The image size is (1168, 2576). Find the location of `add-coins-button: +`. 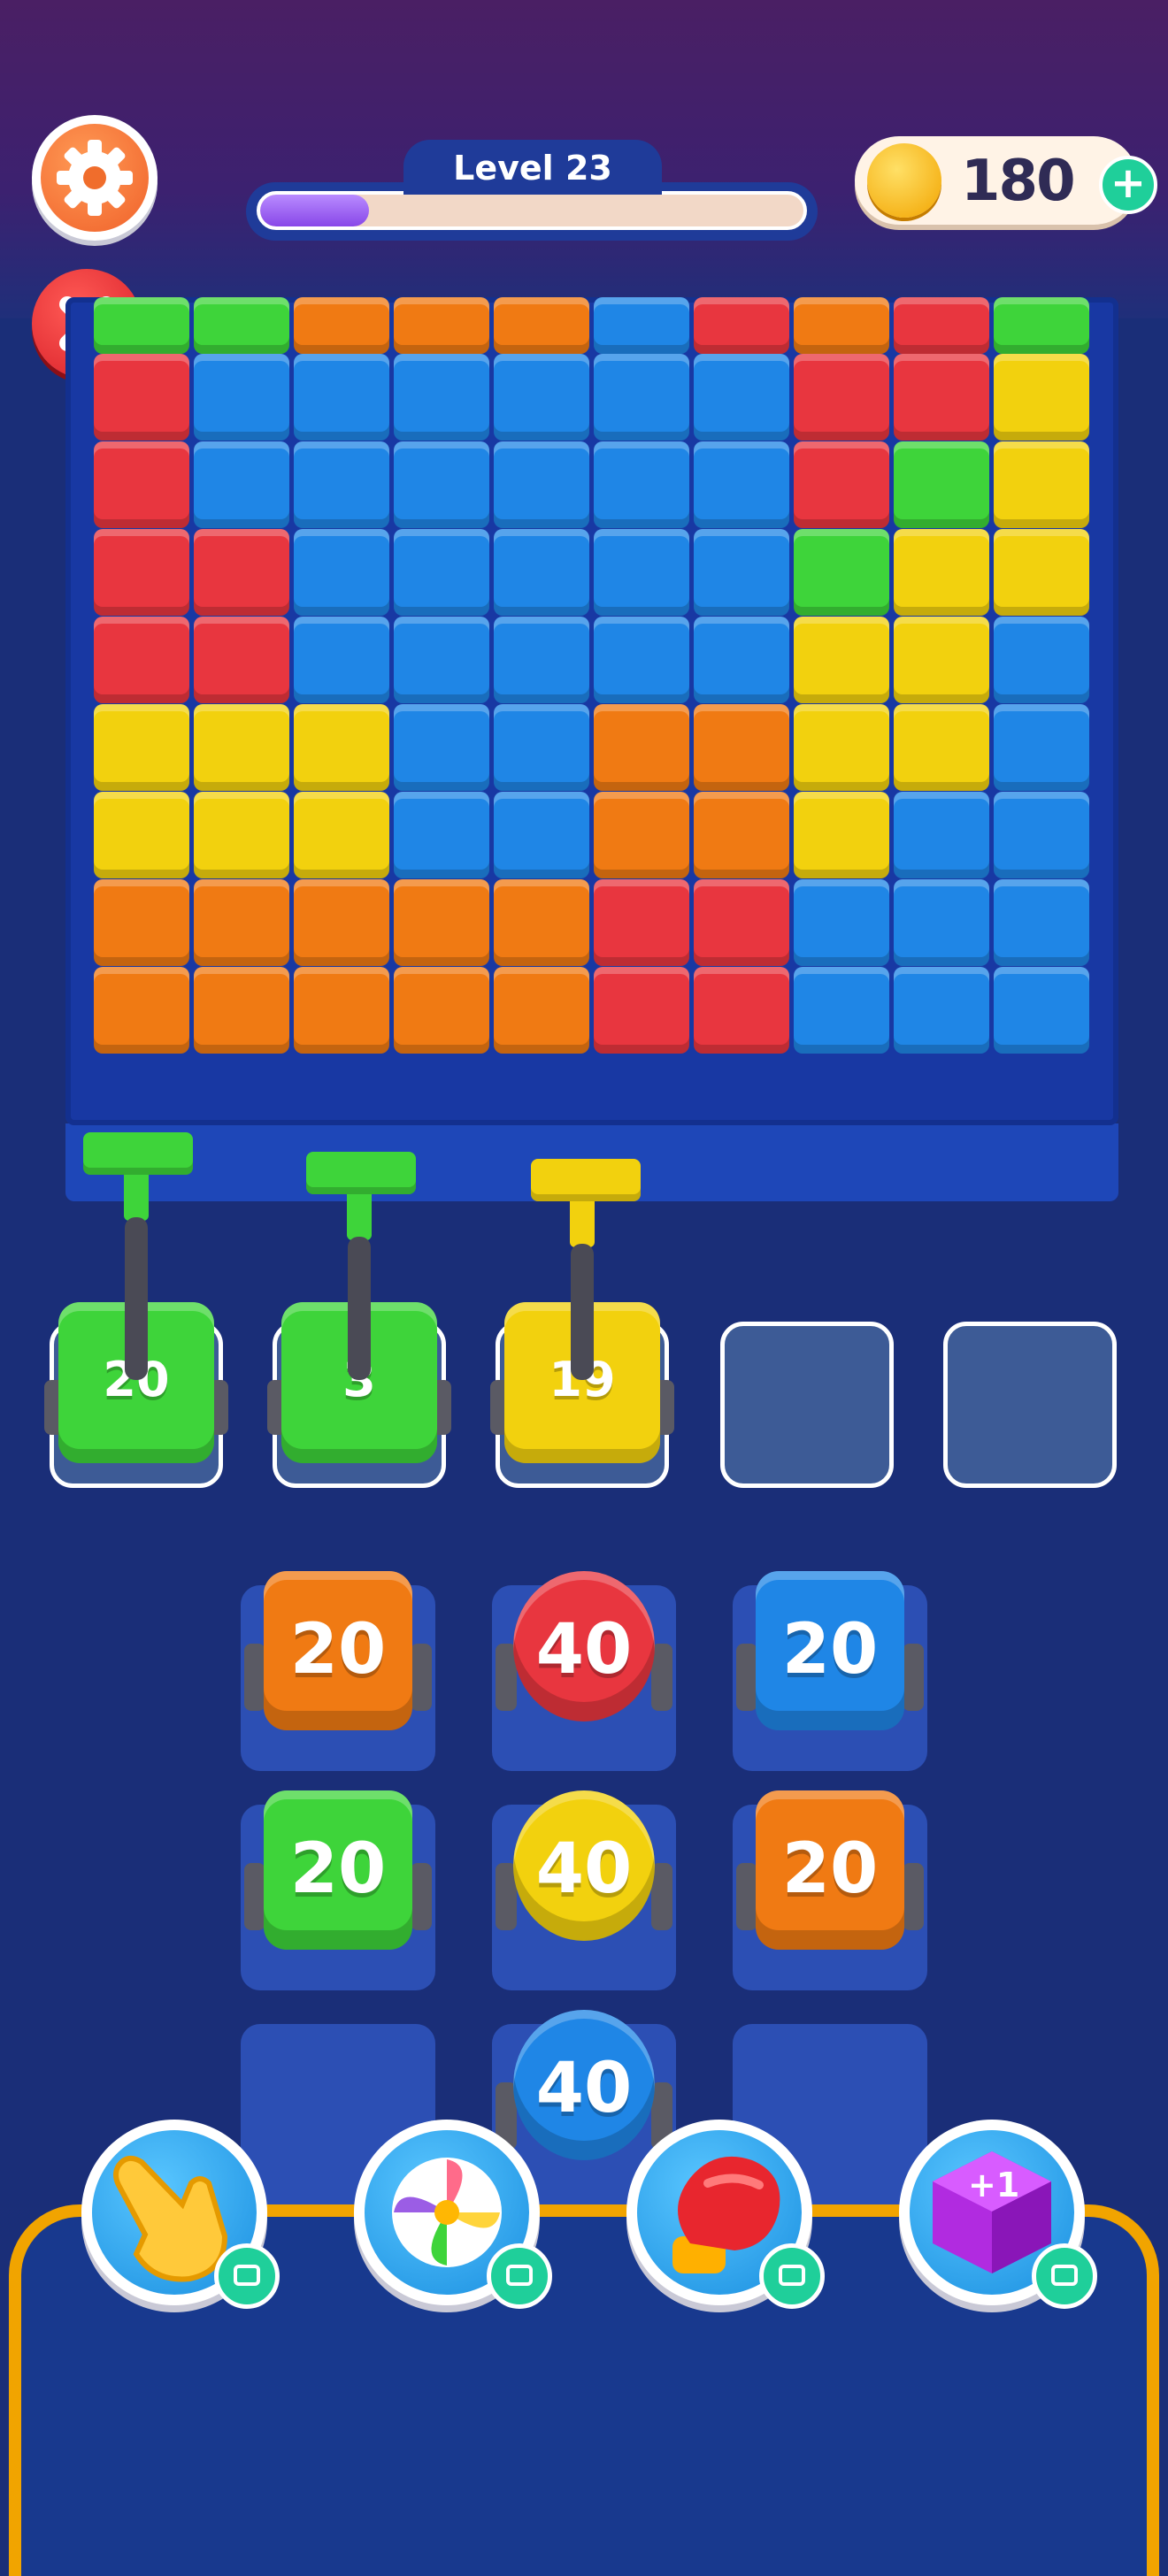

add-coins-button: + is located at coordinates (1128, 185).